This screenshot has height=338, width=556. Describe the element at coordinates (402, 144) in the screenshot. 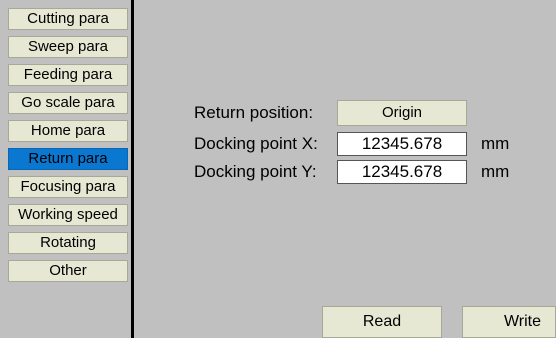

I see `docking-point-x-field: 12345.678` at that location.